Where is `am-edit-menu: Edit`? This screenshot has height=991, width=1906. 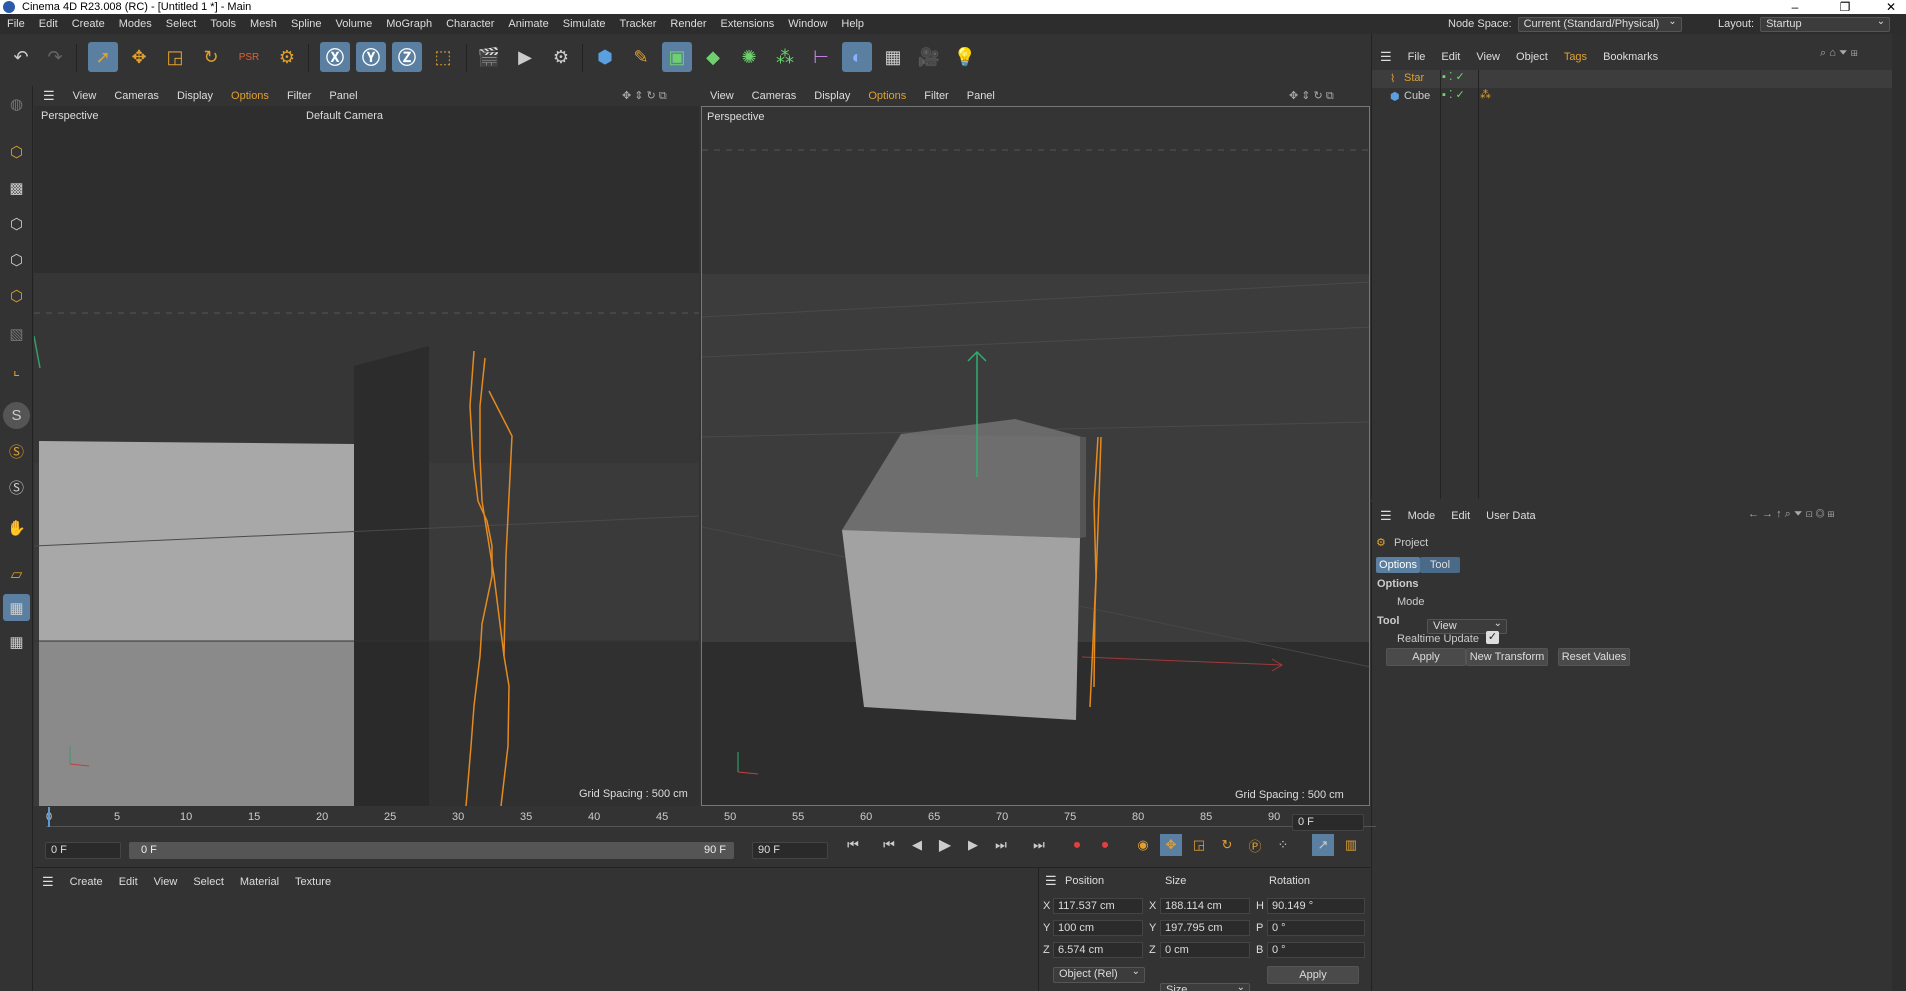 am-edit-menu: Edit is located at coordinates (1460, 516).